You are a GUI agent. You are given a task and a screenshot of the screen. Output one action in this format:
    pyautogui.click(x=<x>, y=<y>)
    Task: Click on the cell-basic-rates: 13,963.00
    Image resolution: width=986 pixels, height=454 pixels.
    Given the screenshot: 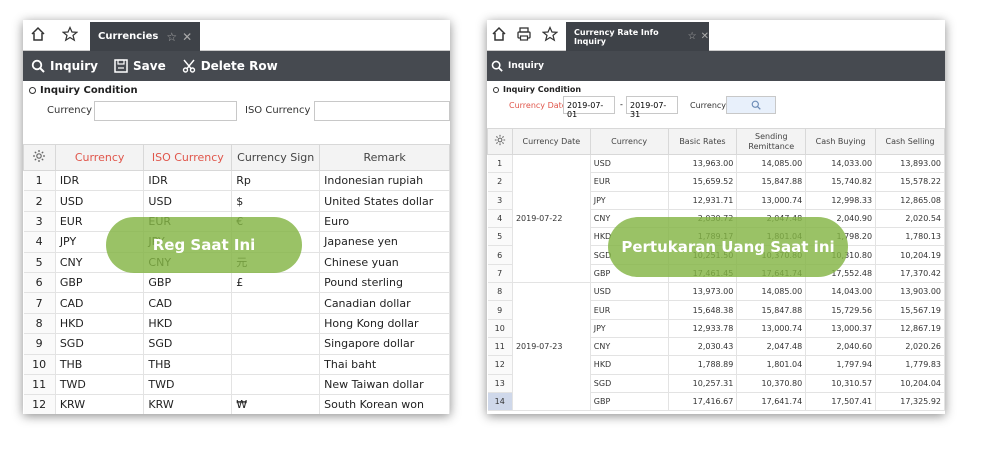 What is the action you would take?
    pyautogui.click(x=703, y=164)
    